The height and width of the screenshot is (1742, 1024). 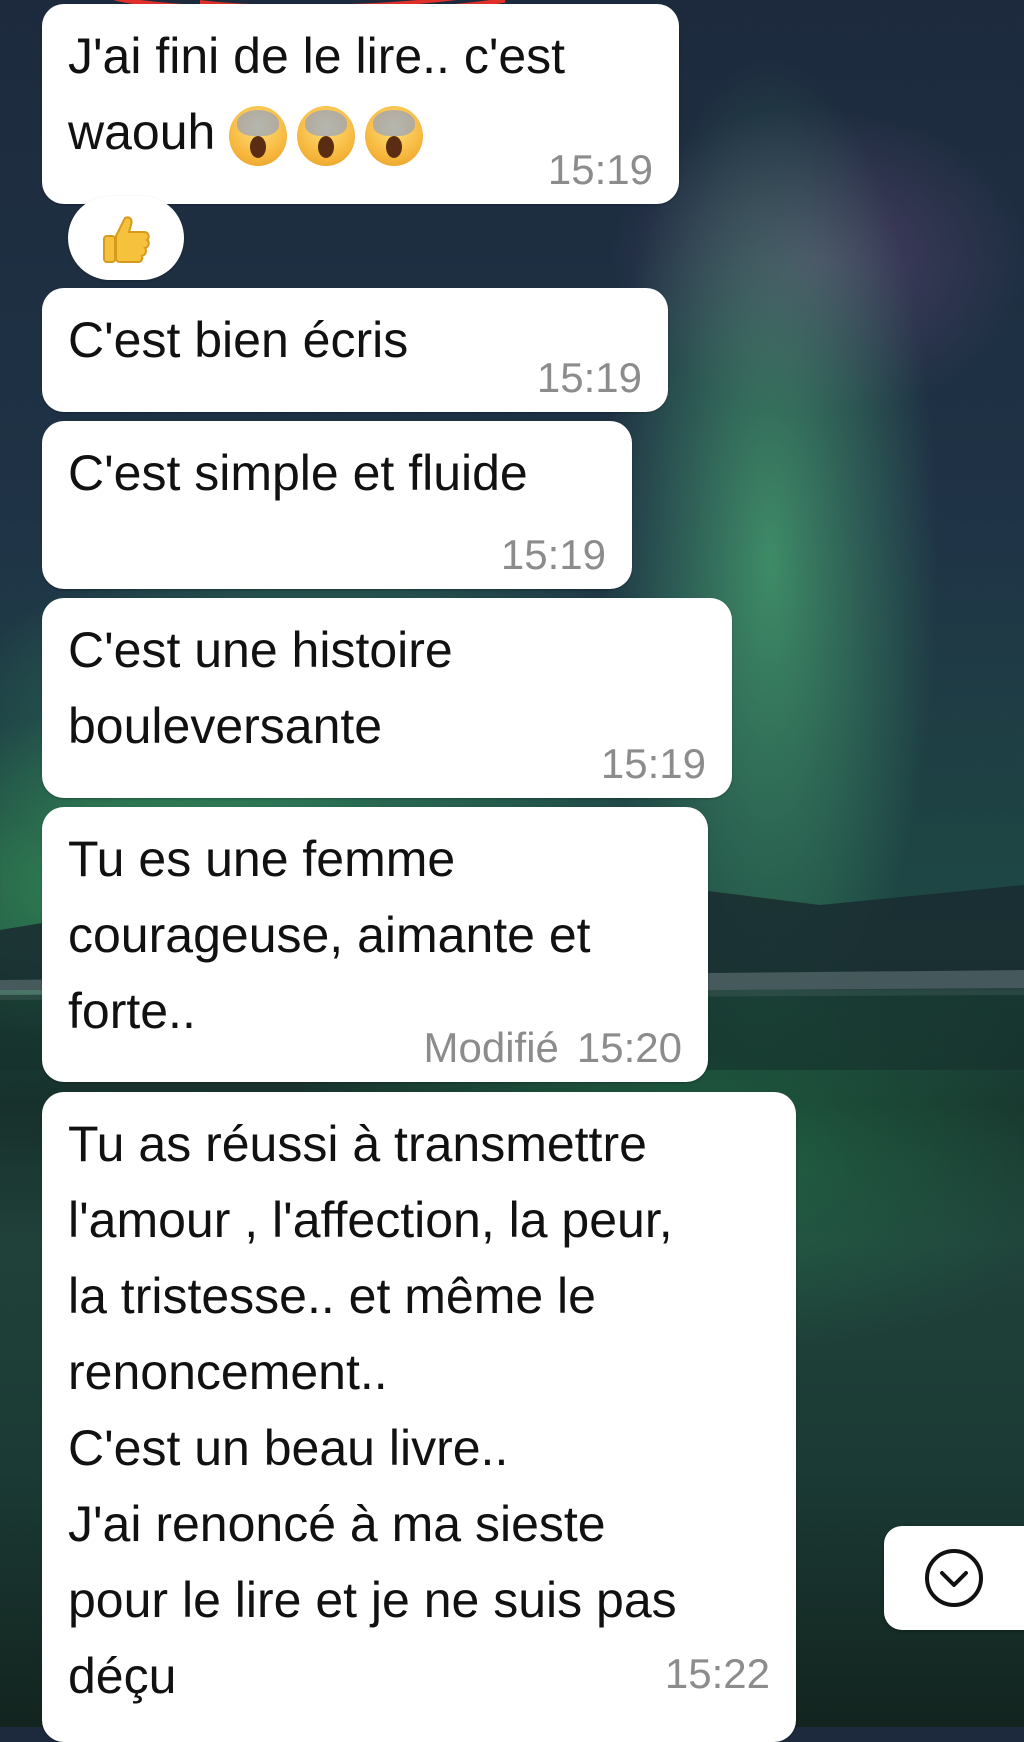 I want to click on emoji-row, so click(x=326, y=135).